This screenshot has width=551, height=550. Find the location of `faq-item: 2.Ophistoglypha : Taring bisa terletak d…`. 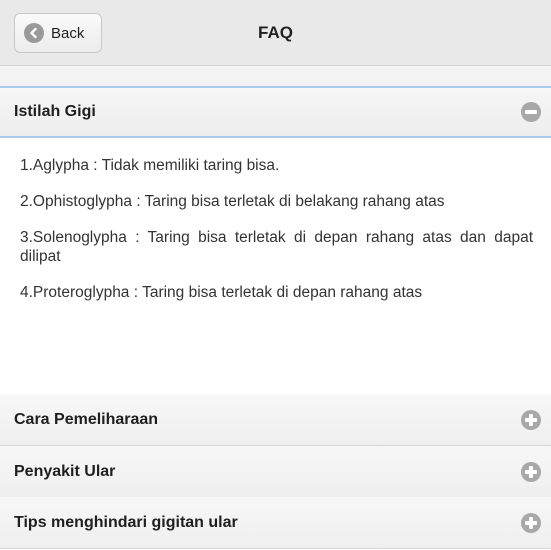

faq-item: 2.Ophistoglypha : Taring bisa terletak d… is located at coordinates (232, 201).